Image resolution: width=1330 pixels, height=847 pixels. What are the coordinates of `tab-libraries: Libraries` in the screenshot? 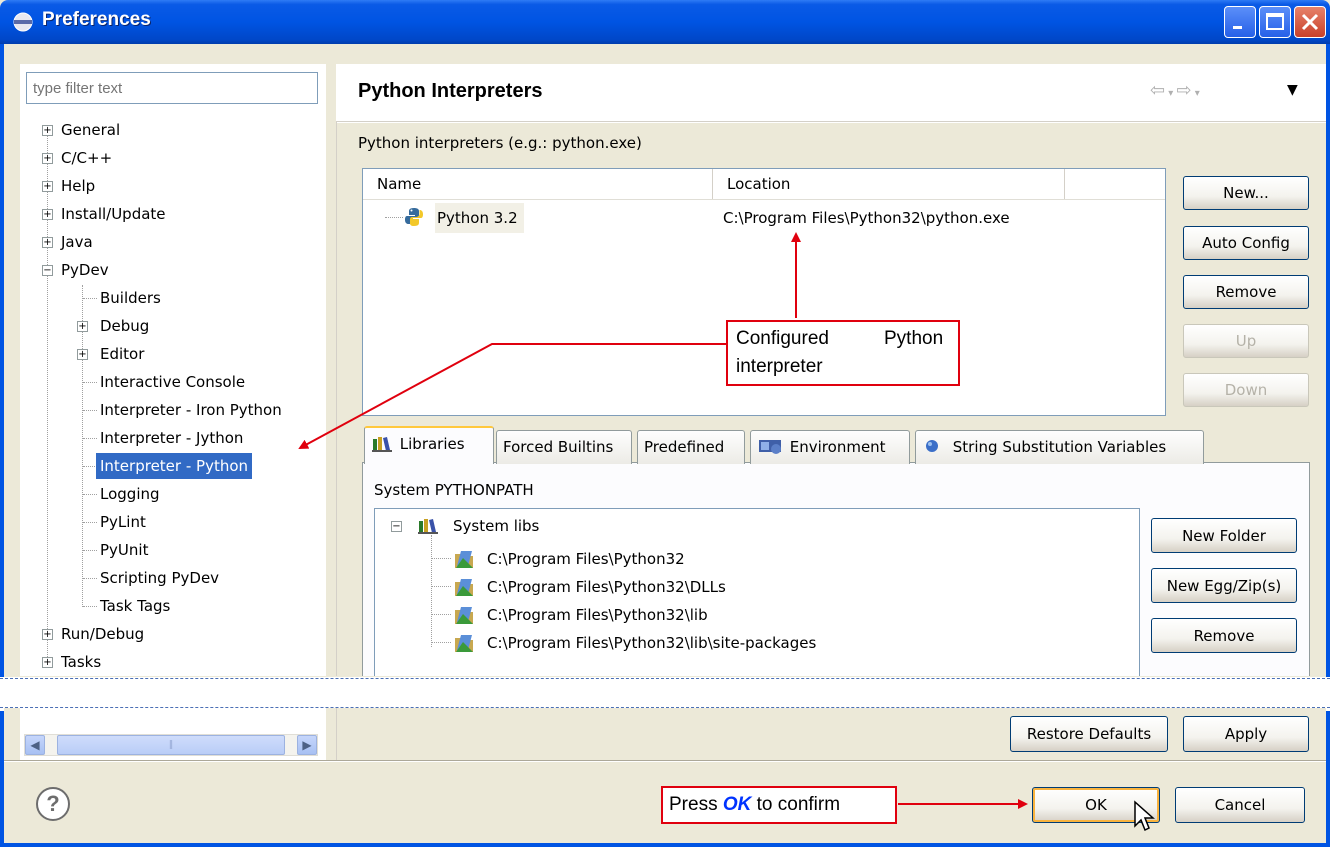 It's located at (429, 445).